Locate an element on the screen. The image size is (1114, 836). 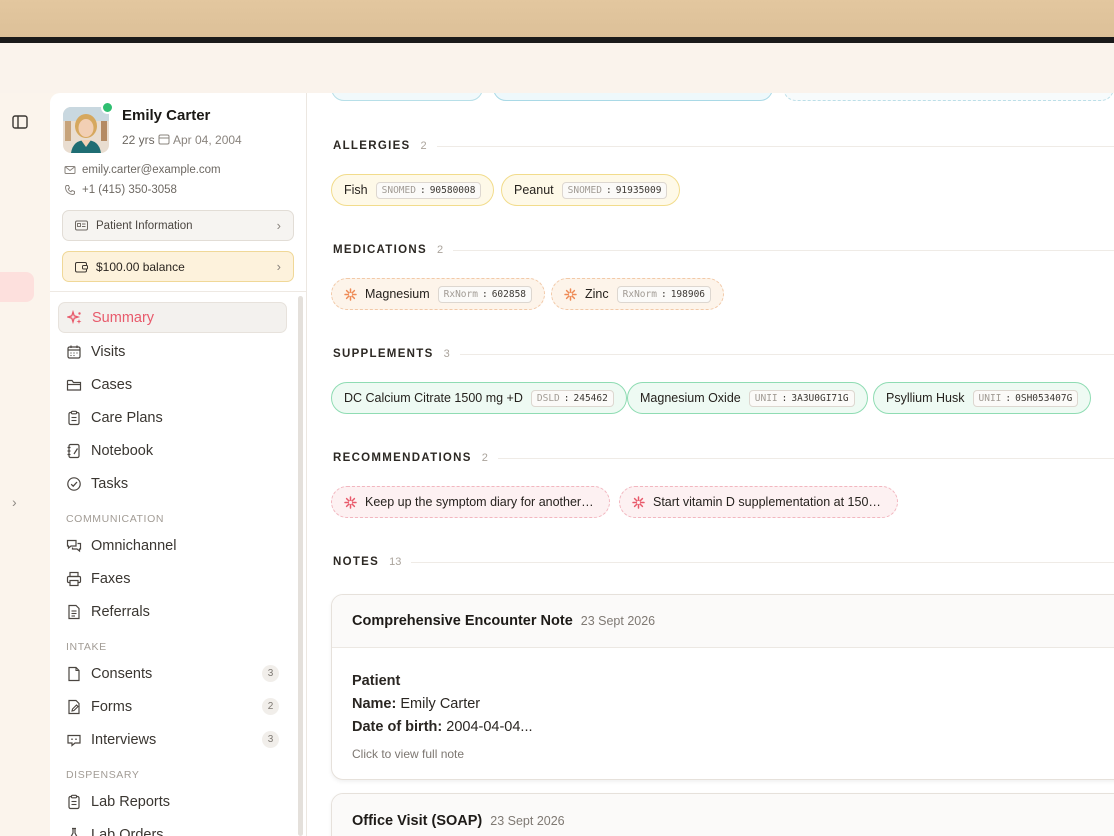
header-strip is located at coordinates (557, 68).